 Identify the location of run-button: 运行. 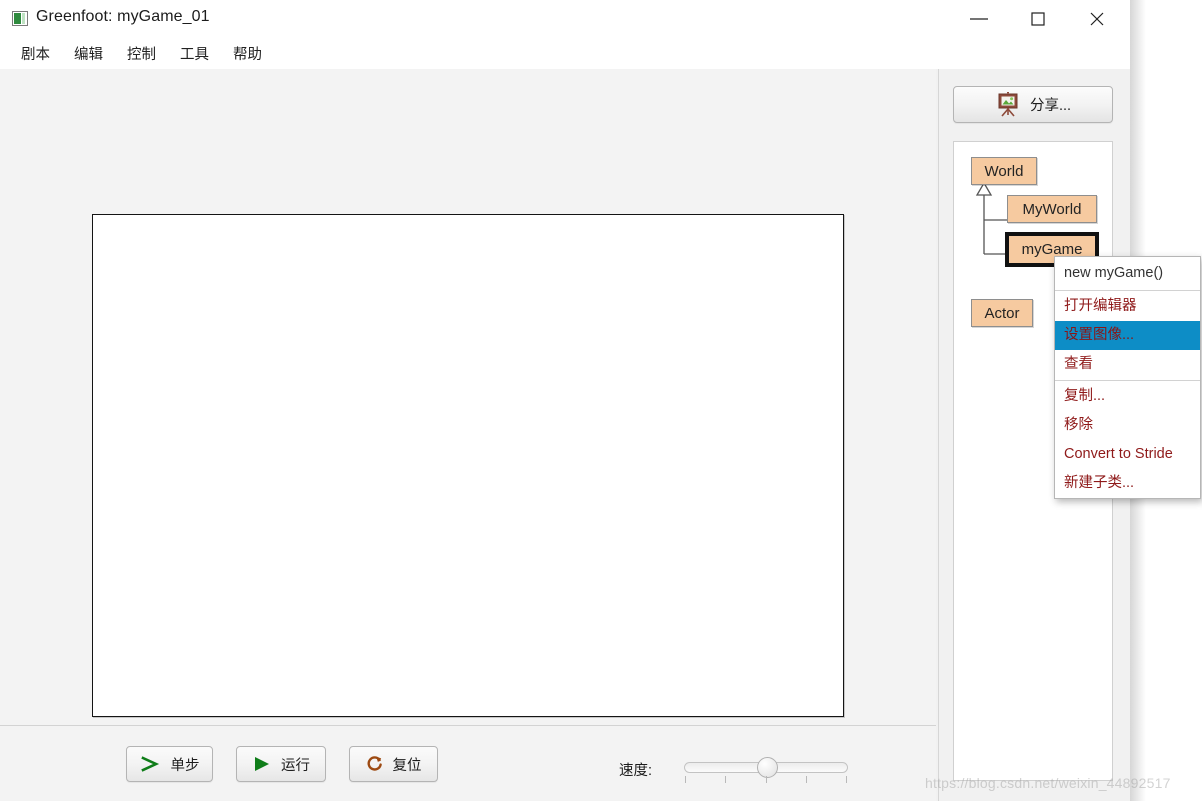
(281, 764).